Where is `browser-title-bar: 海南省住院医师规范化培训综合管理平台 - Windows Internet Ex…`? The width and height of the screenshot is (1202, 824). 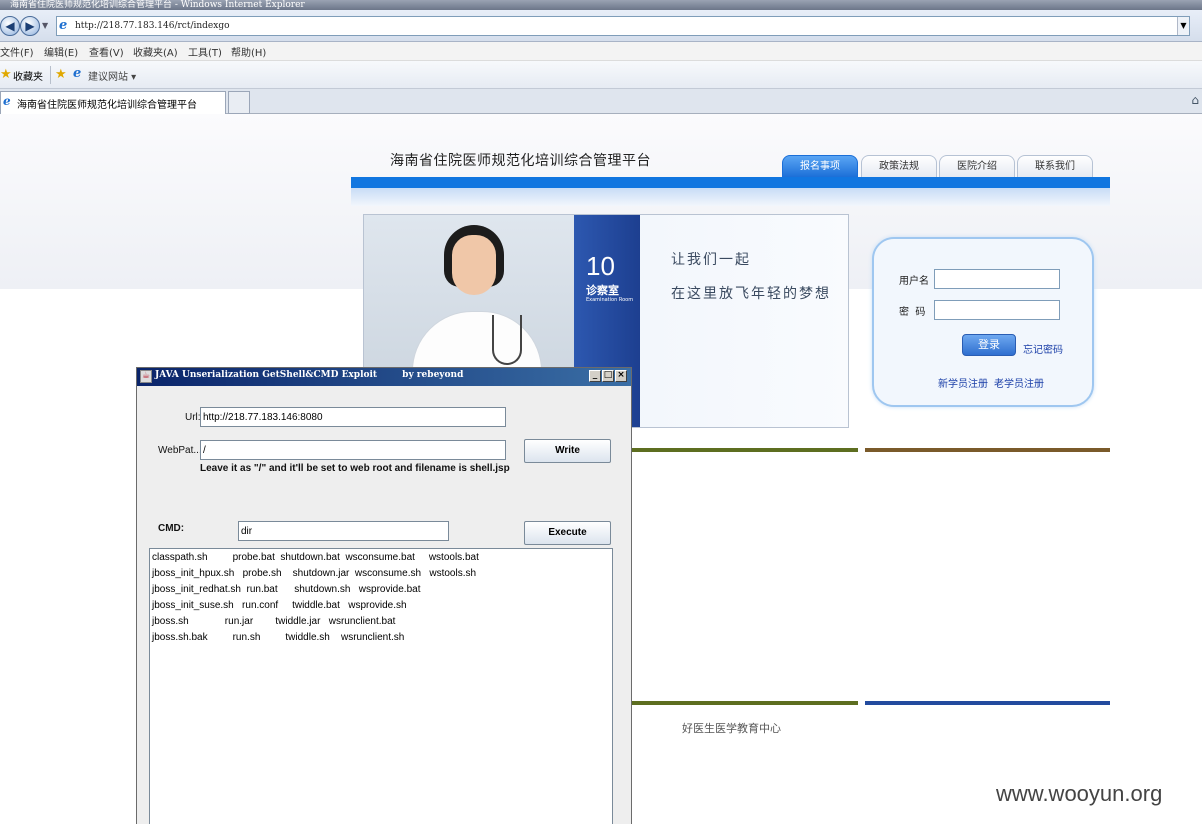 browser-title-bar: 海南省住院医师规范化培训综合管理平台 - Windows Internet Ex… is located at coordinates (601, 5).